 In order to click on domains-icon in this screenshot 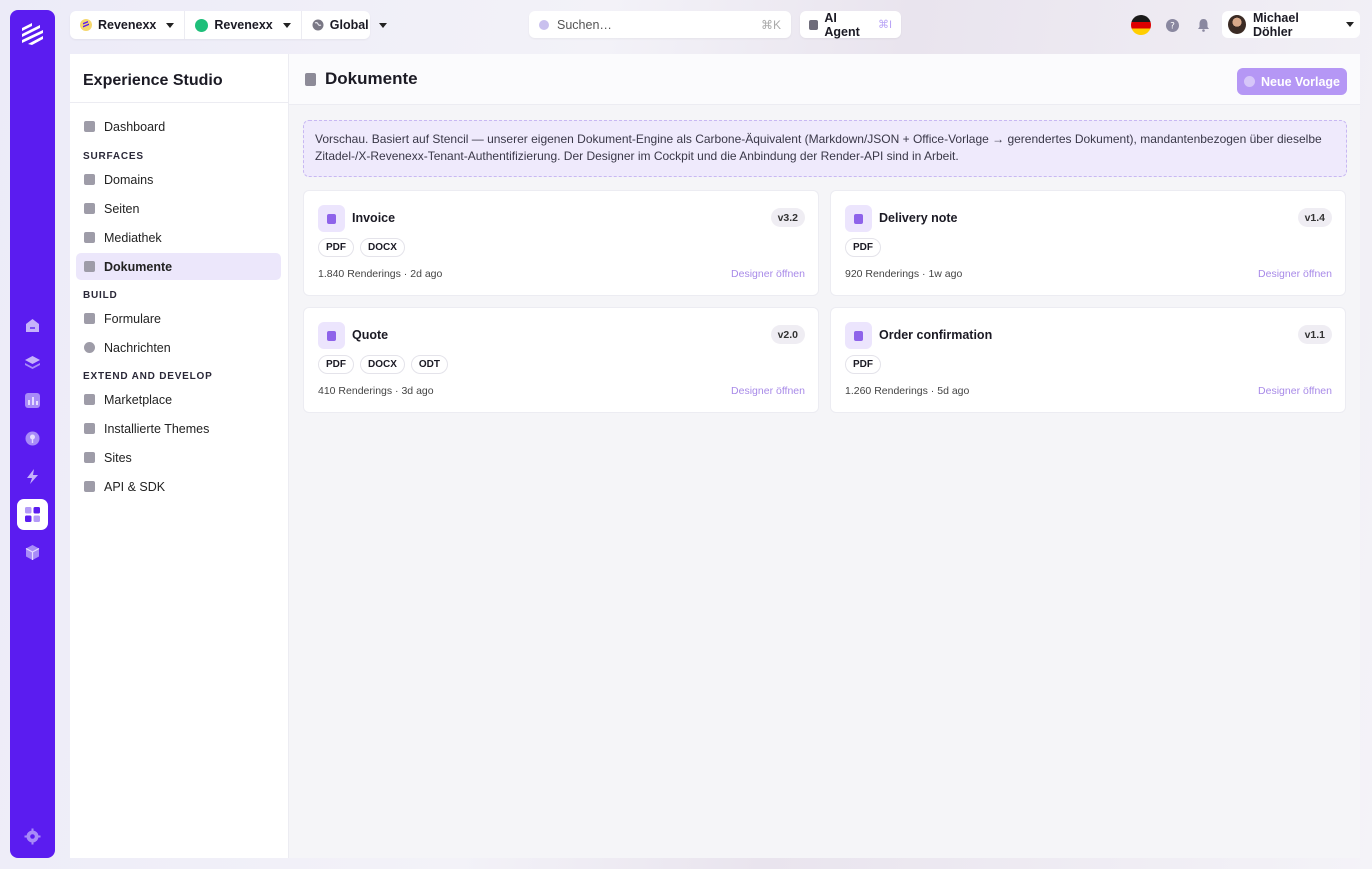, I will do `click(89, 179)`.